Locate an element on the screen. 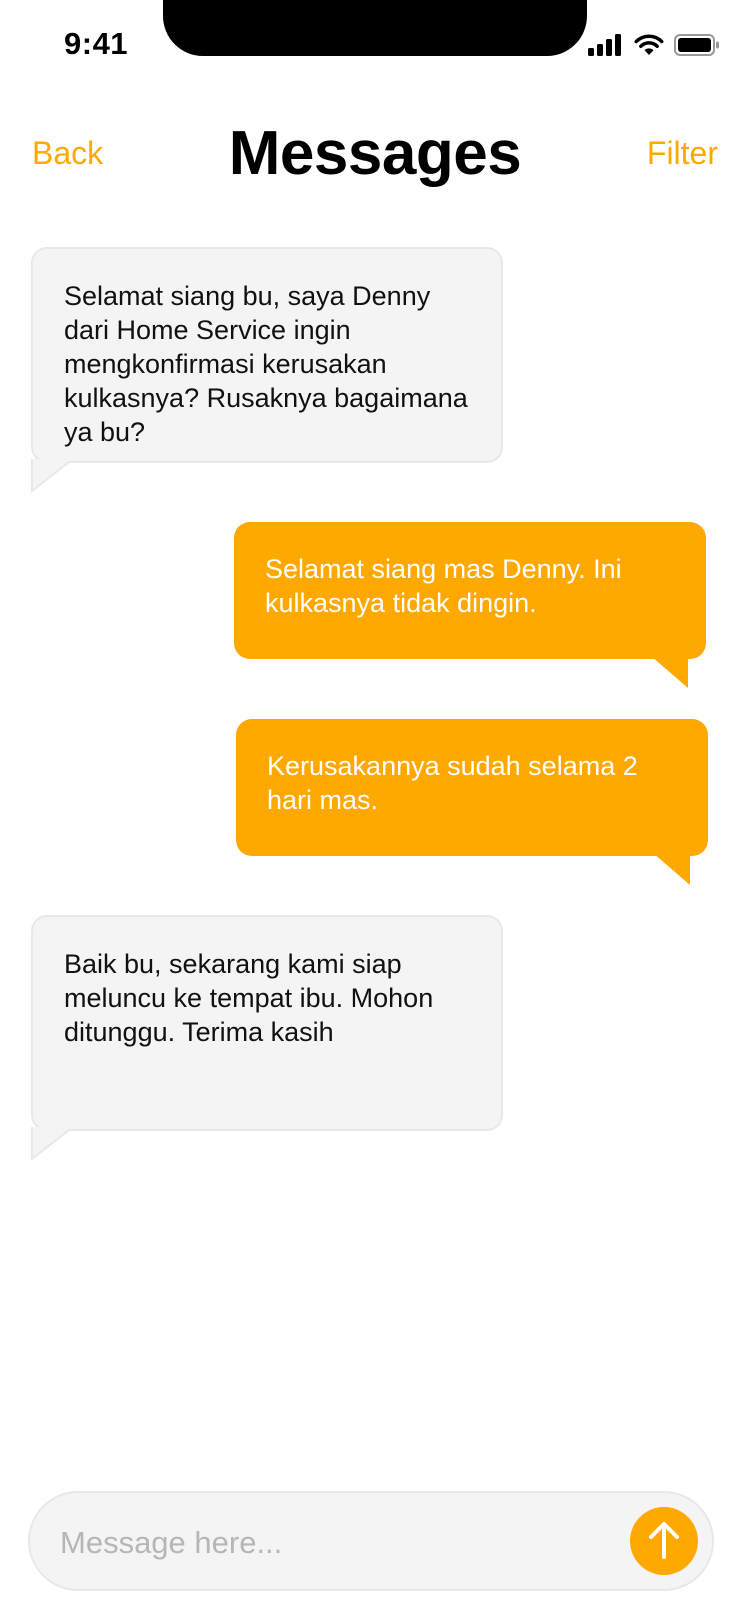  status-time: 9:41 is located at coordinates (96, 43).